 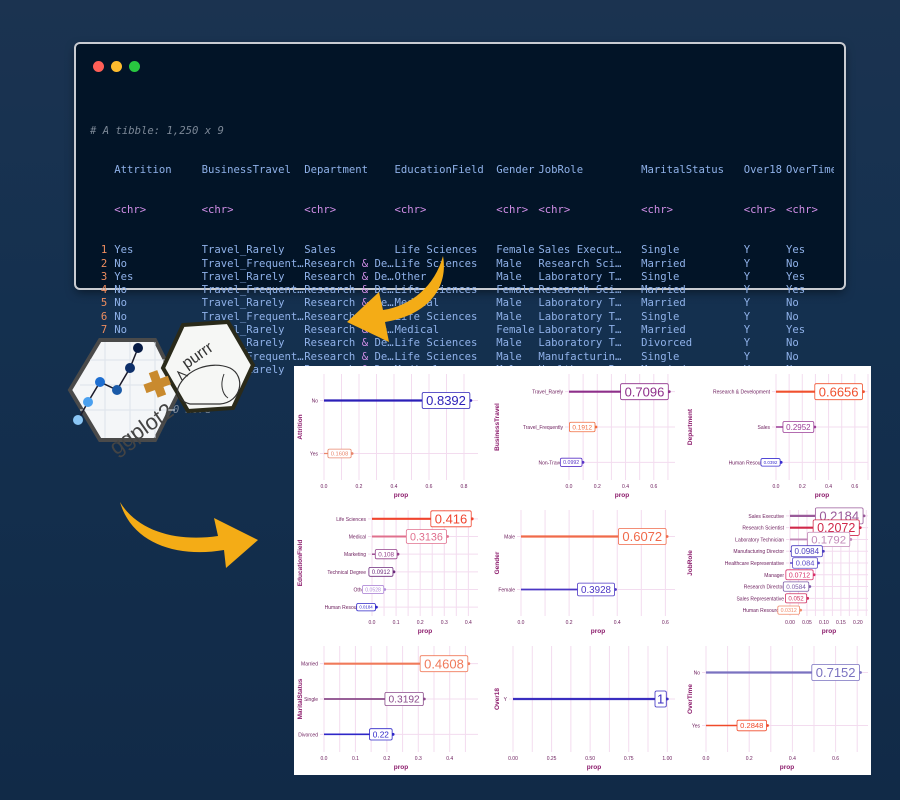 I want to click on value-label: 0.3928, so click(x=596, y=590).